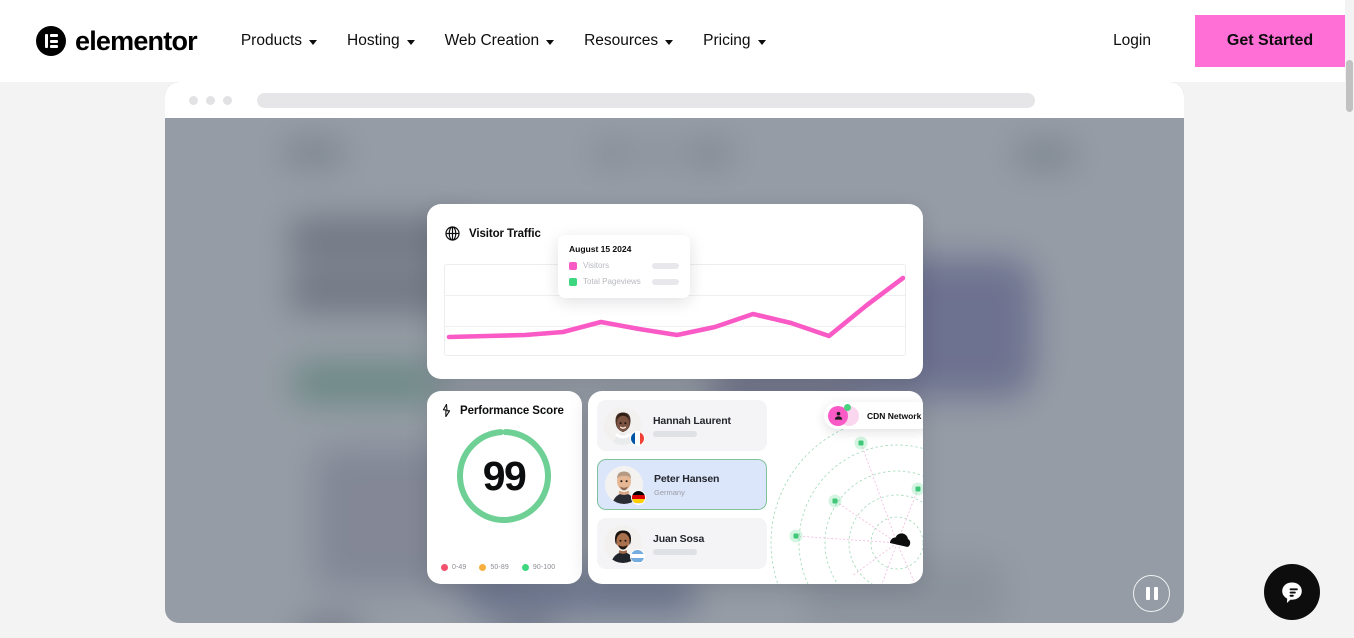 The image size is (1354, 638). What do you see at coordinates (1270, 41) in the screenshot?
I see `get-started-button: Get Started` at bounding box center [1270, 41].